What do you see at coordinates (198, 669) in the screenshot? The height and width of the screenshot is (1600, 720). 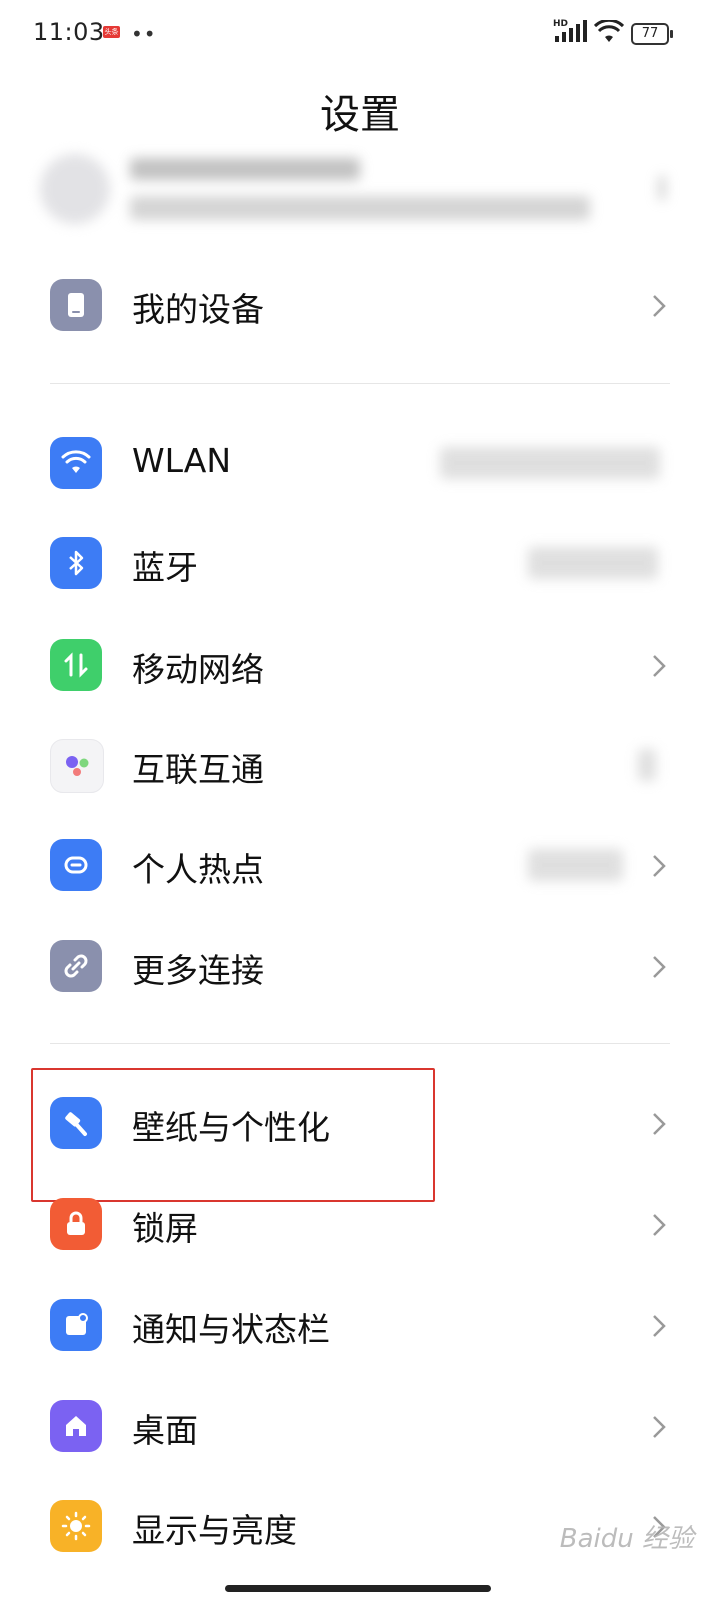 I see `settings-item-label: 移动网络` at bounding box center [198, 669].